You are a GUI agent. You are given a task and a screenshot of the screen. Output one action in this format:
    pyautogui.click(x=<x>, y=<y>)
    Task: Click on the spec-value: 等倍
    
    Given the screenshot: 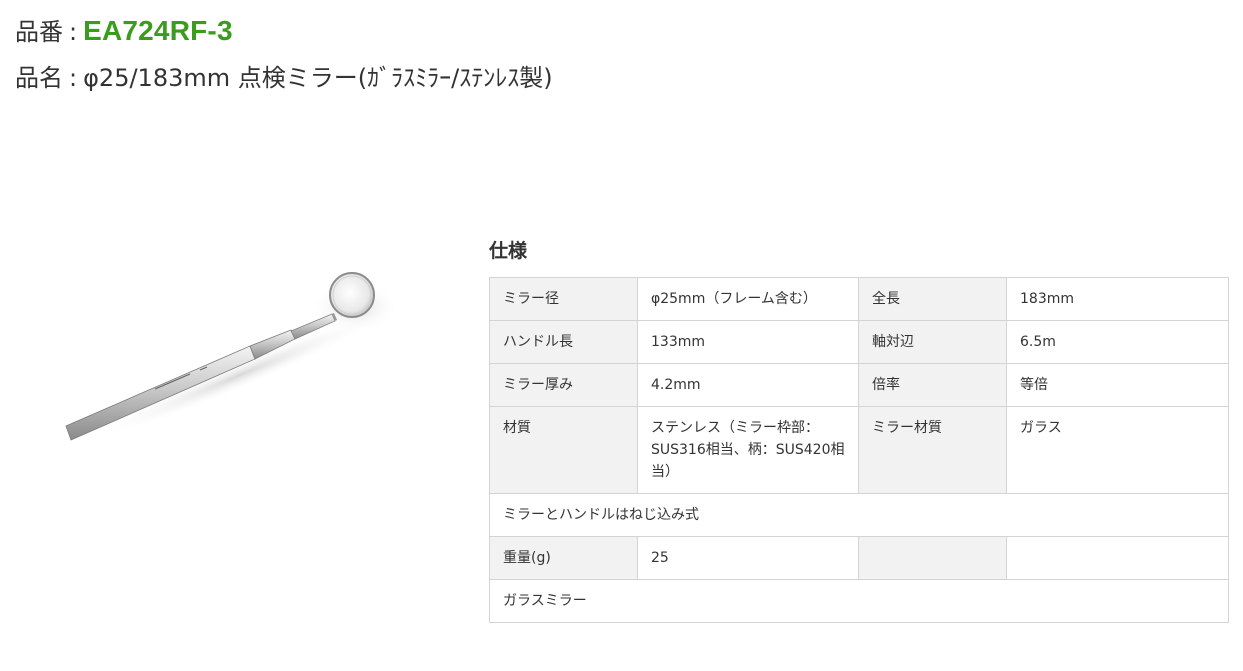 What is the action you would take?
    pyautogui.click(x=1117, y=385)
    